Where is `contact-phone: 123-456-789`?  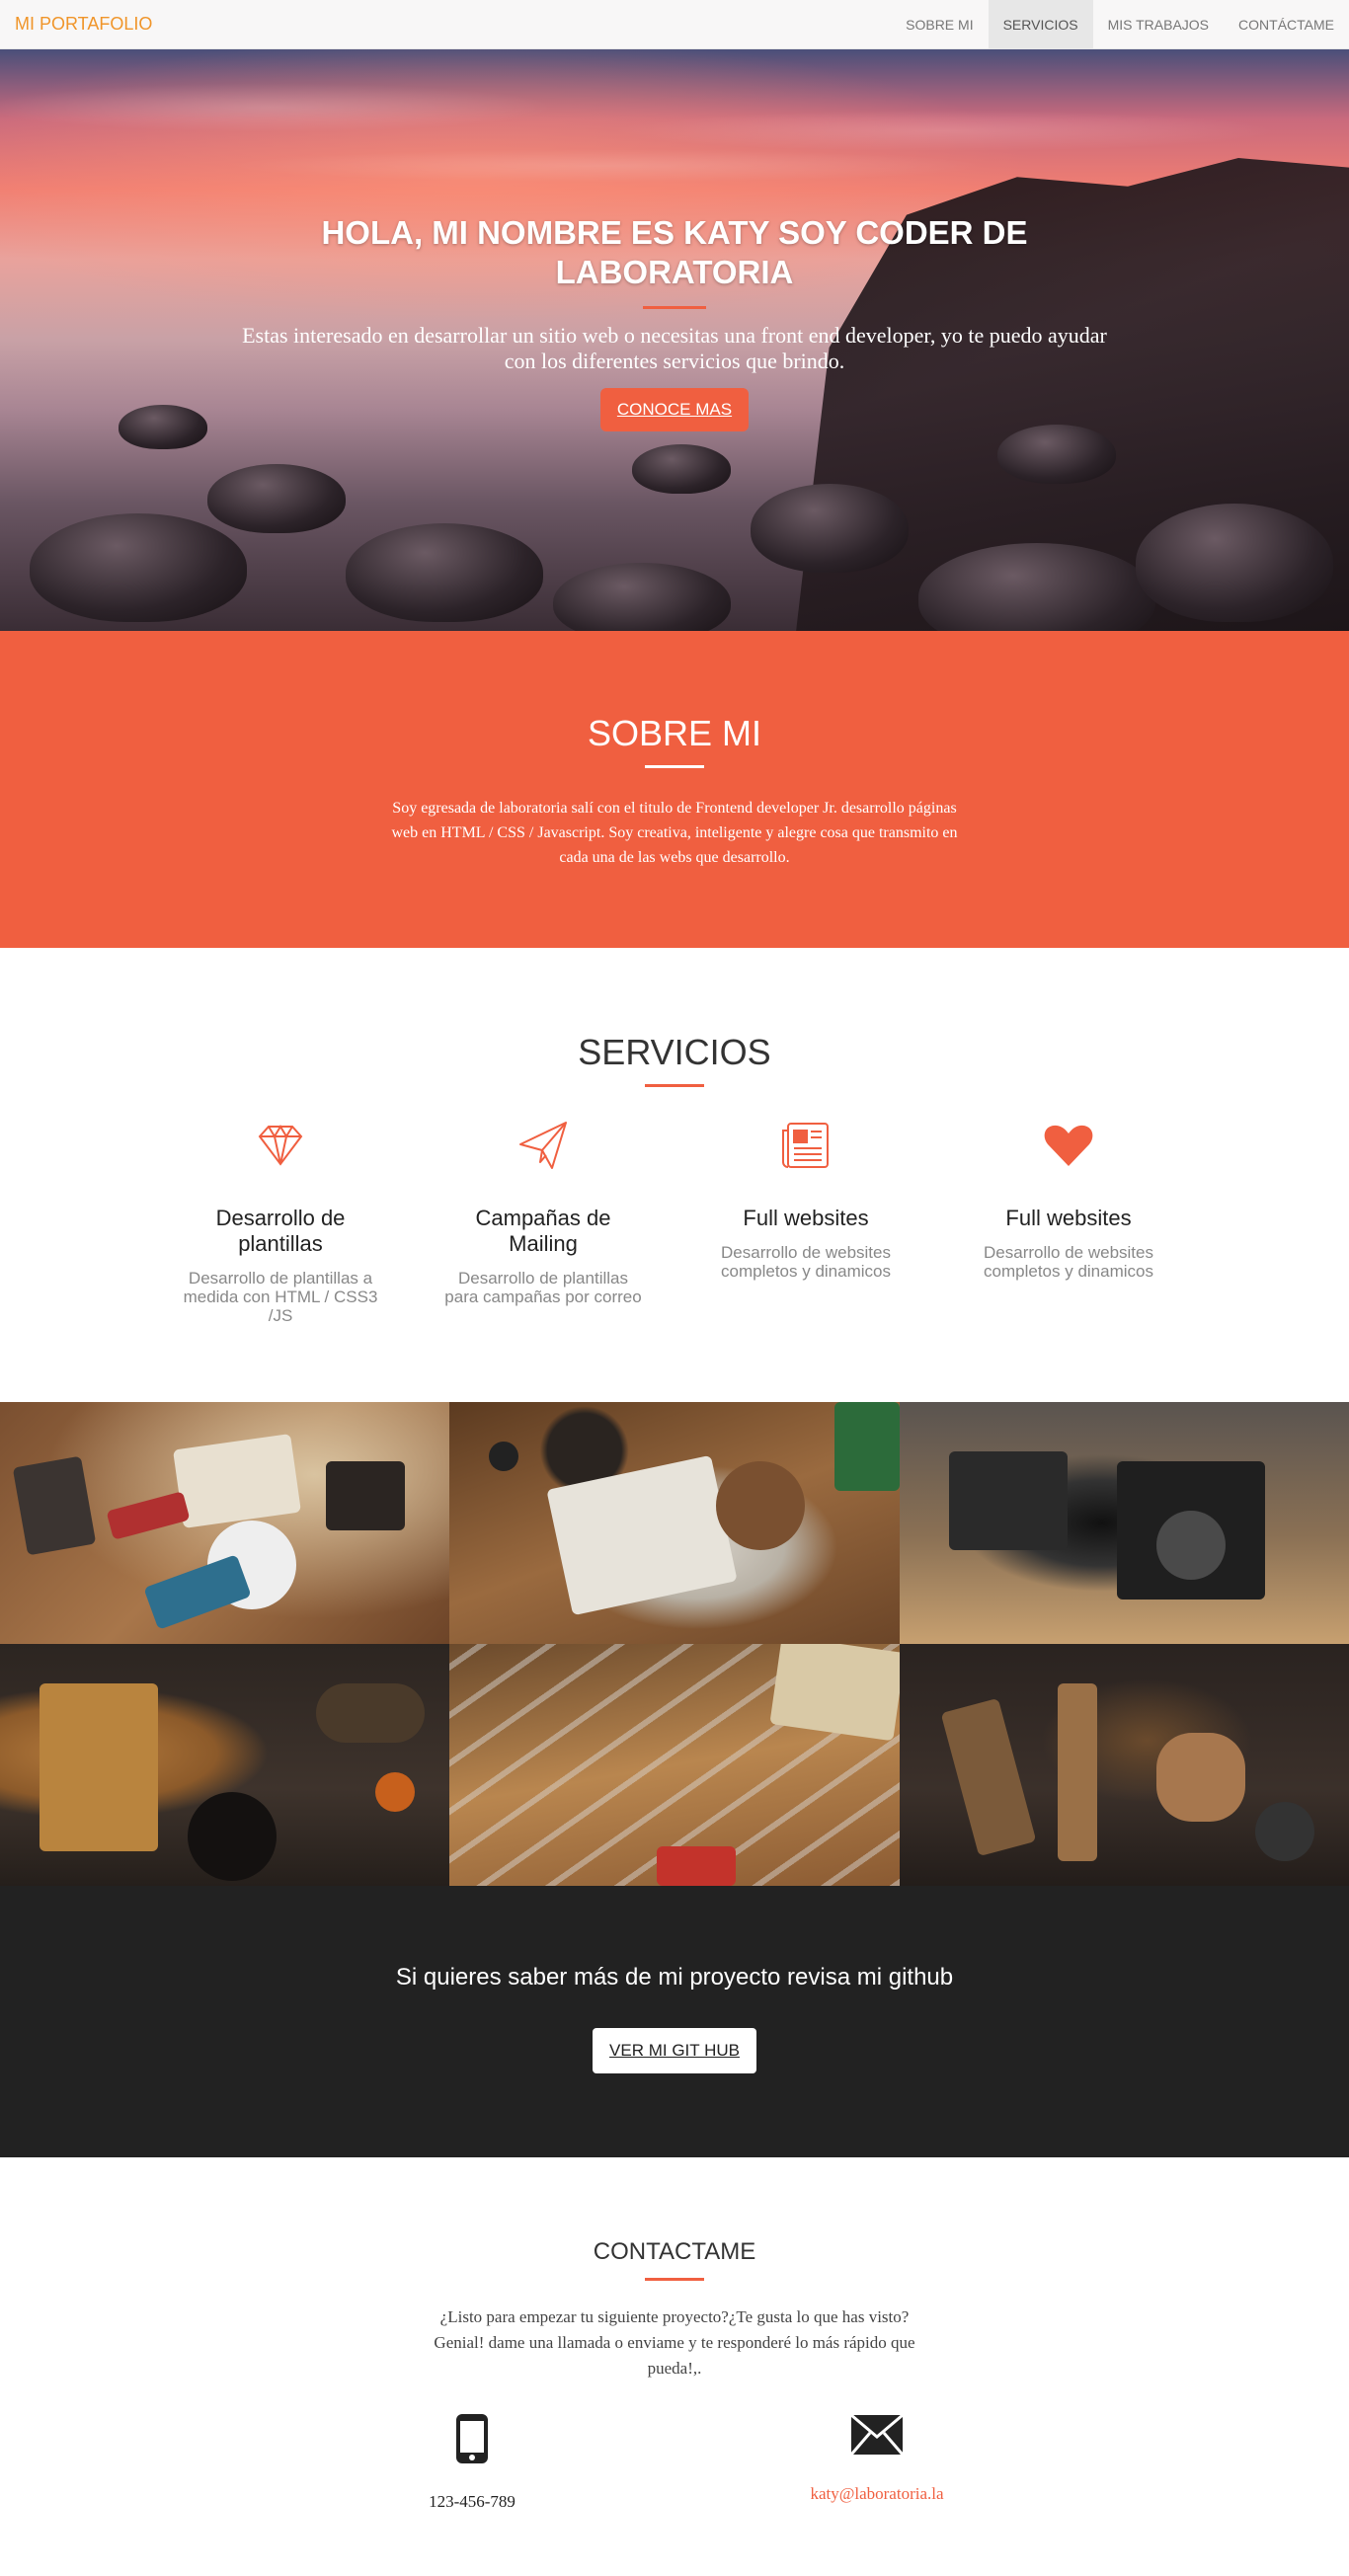 contact-phone: 123-456-789 is located at coordinates (472, 2462).